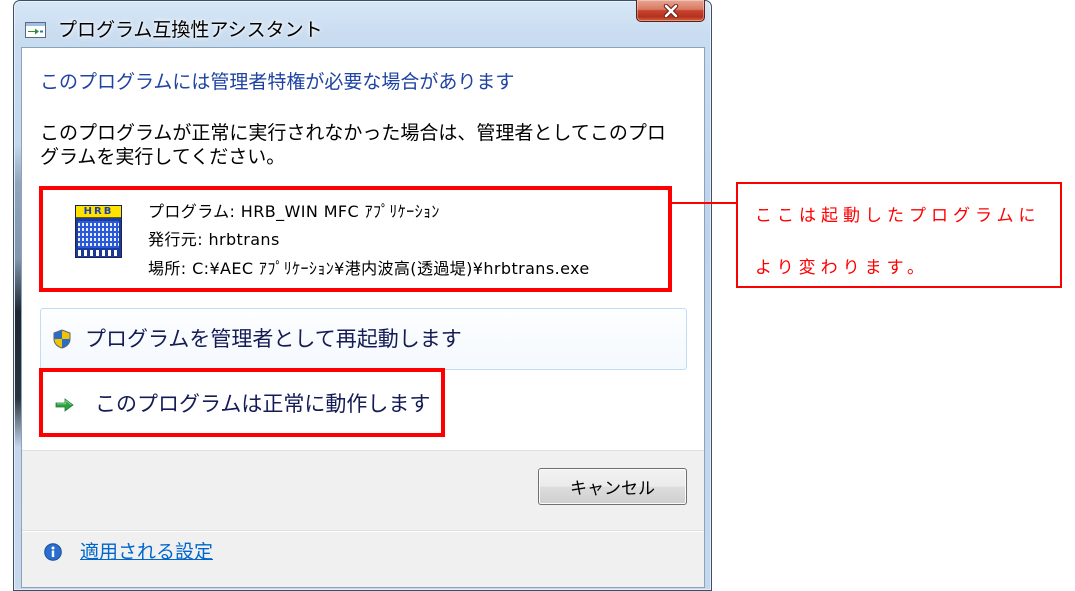 The height and width of the screenshot is (591, 1075). What do you see at coordinates (362, 24) in the screenshot?
I see `title-bar: プログラム互換性アシスタント` at bounding box center [362, 24].